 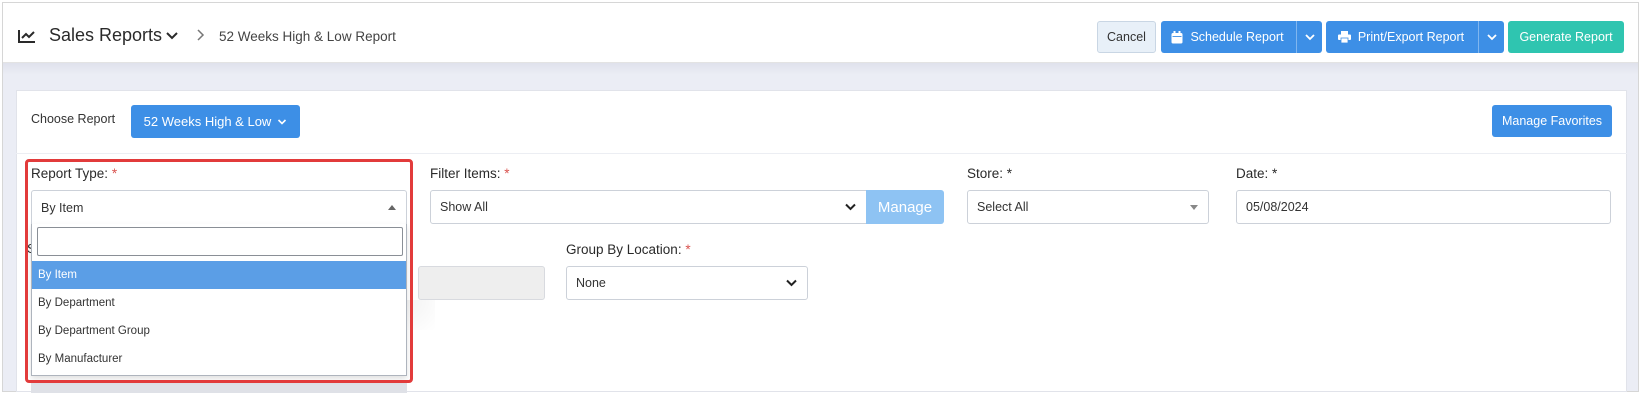 I want to click on date-value: 05/08/2024, so click(x=1277, y=207).